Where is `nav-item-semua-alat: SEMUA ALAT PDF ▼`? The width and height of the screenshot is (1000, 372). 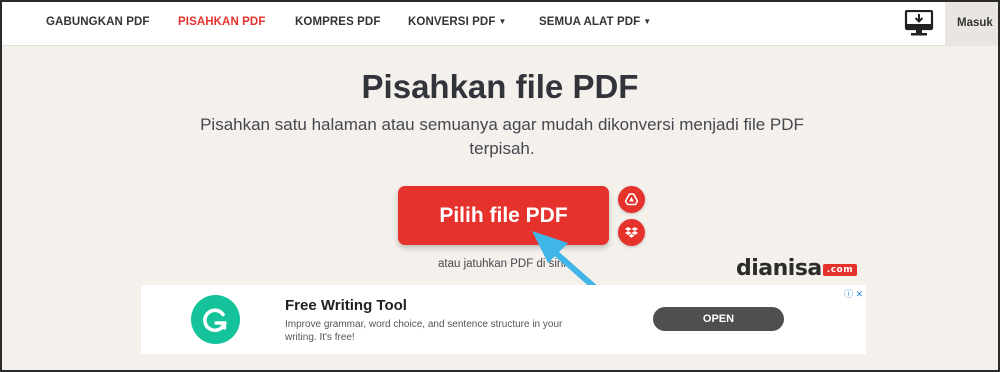
nav-item-semua-alat: SEMUA ALAT PDF ▼ is located at coordinates (595, 22).